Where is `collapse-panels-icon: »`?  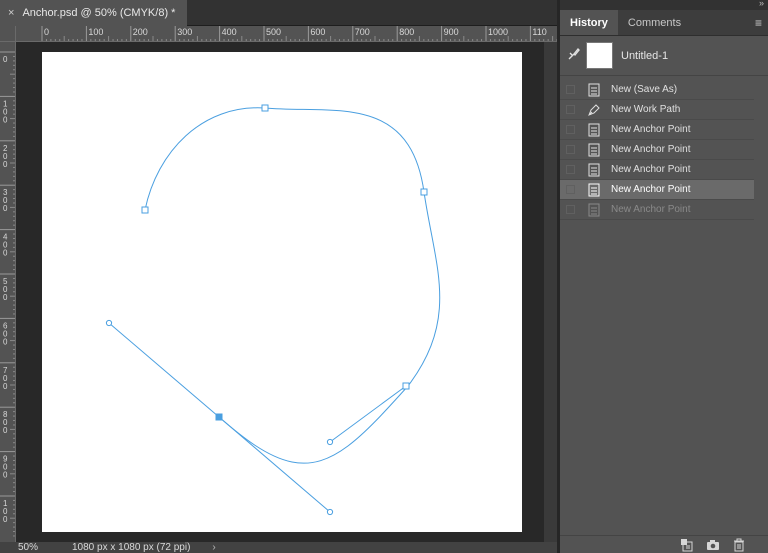
collapse-panels-icon: » is located at coordinates (761, 4).